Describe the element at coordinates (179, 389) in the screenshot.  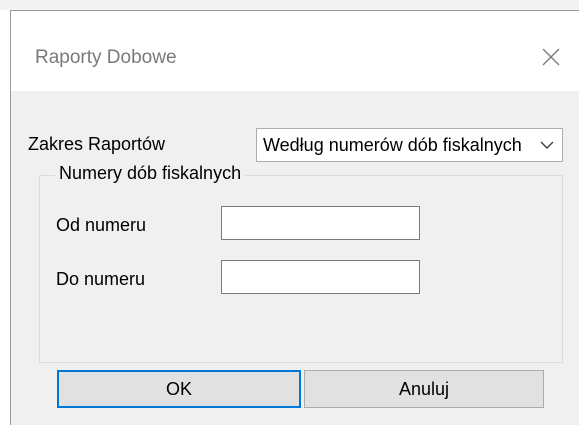
I see `ok-button: OK` at that location.